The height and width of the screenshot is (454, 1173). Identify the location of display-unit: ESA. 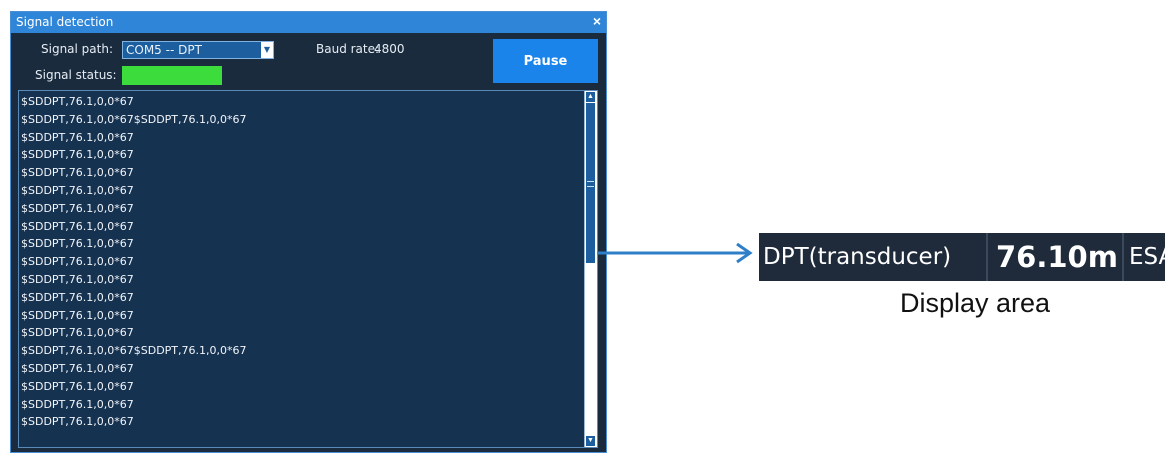
(1151, 257).